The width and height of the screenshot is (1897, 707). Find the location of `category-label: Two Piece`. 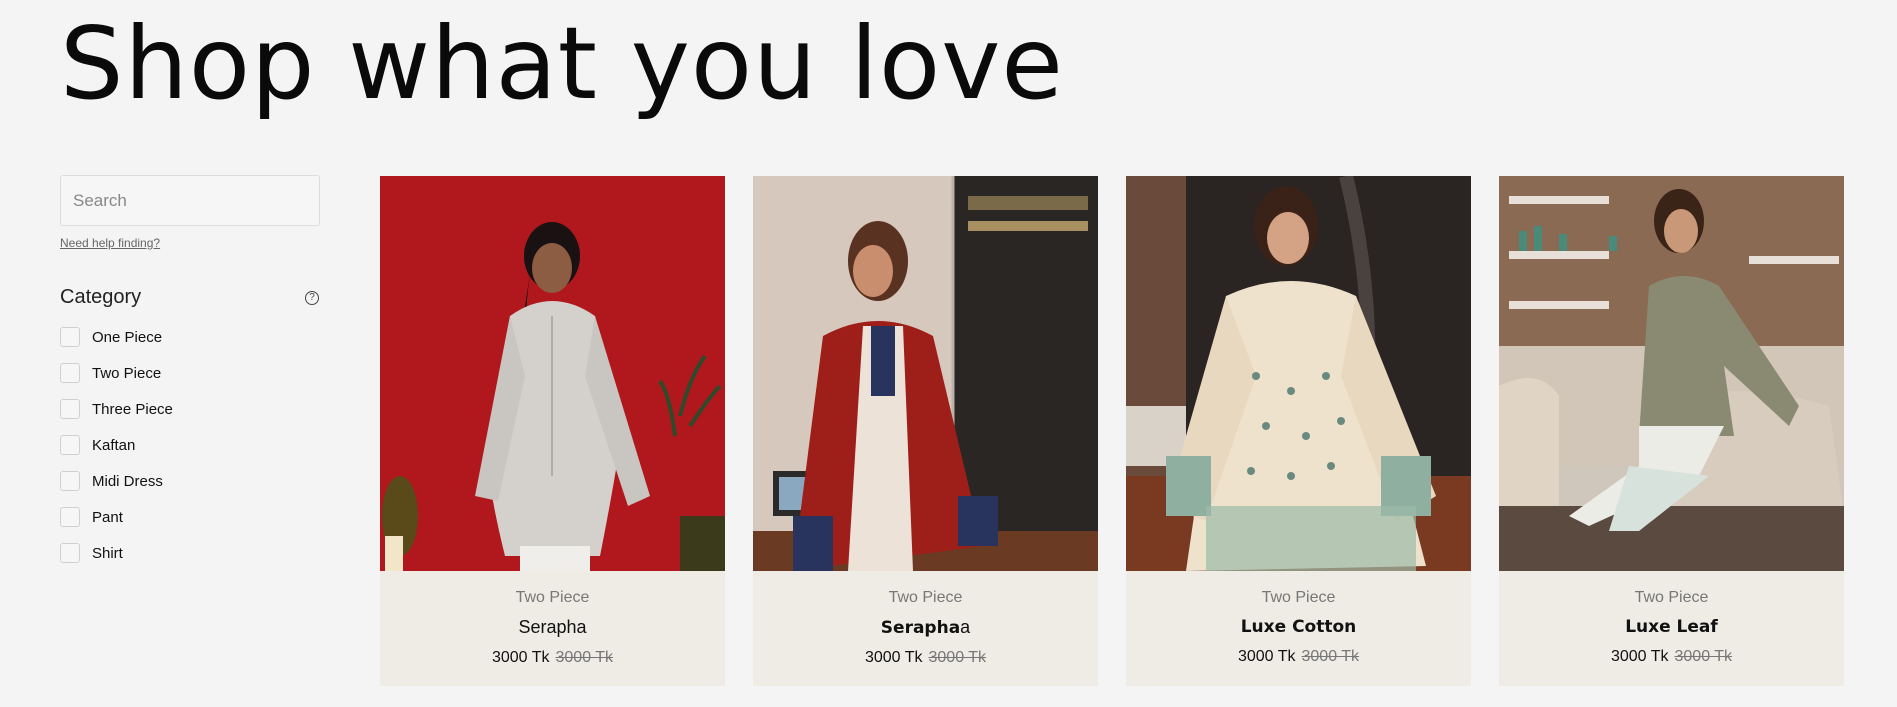

category-label: Two Piece is located at coordinates (127, 373).